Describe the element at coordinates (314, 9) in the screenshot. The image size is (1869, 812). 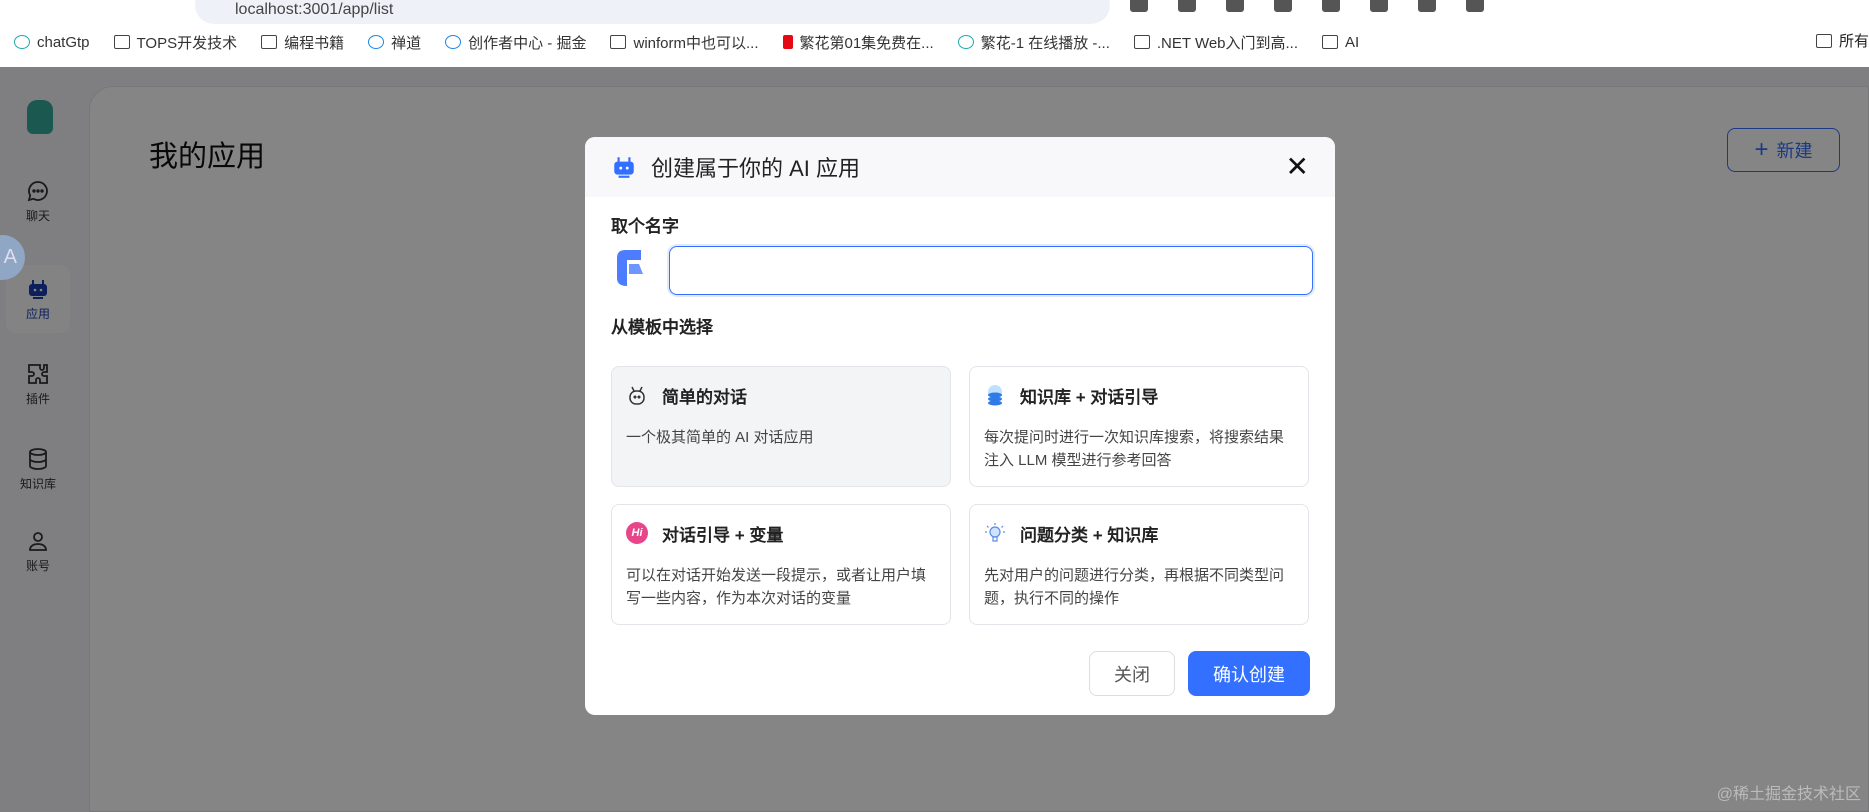
I see `url-text: localhost:3001/app/list` at that location.